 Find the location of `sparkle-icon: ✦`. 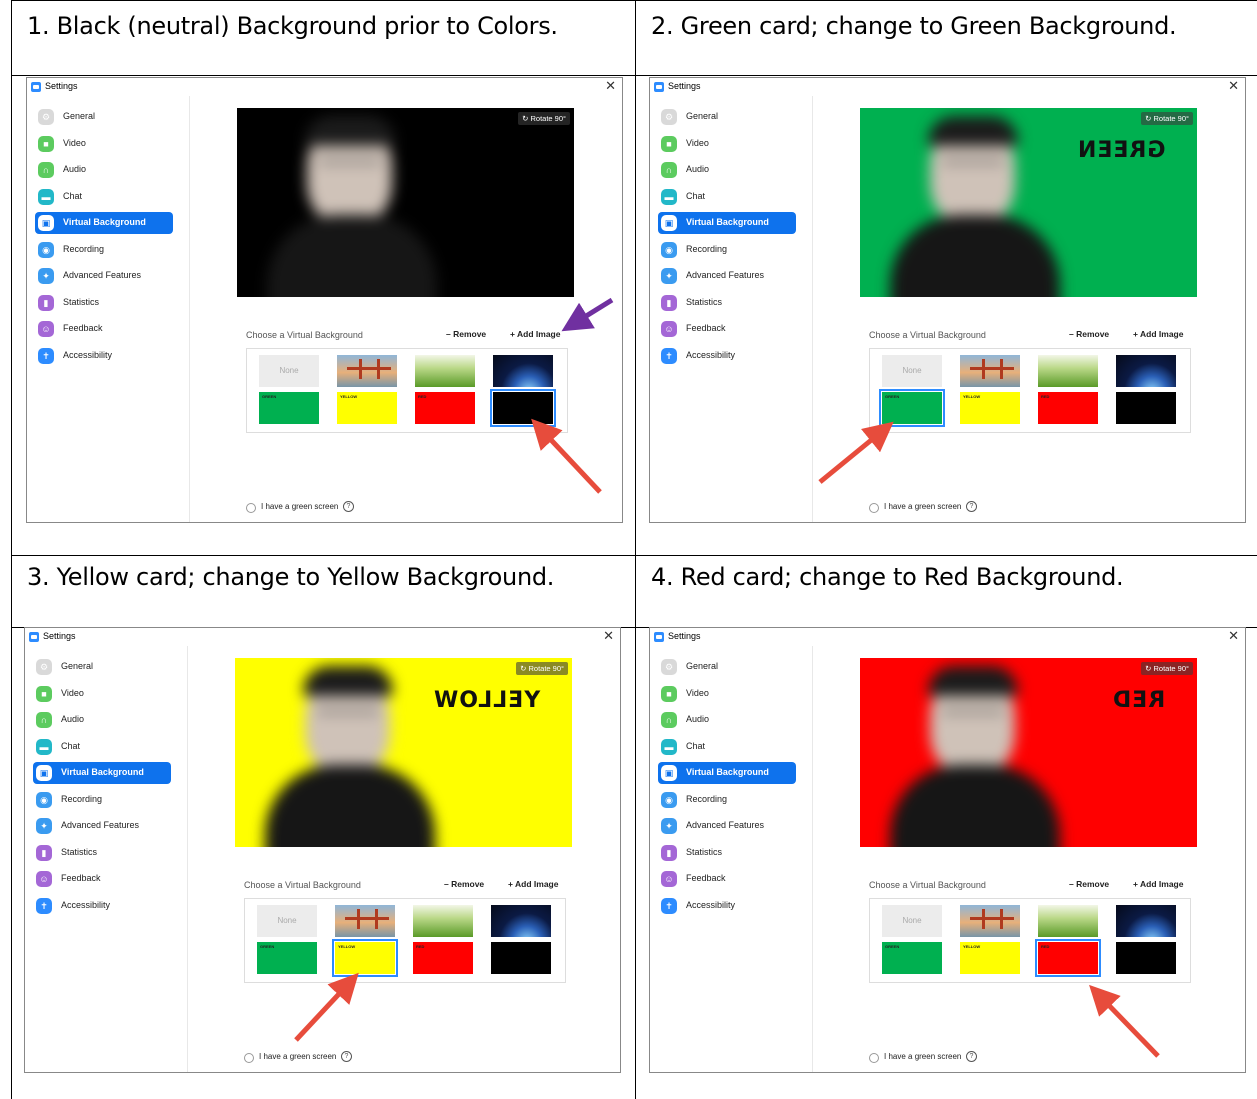

sparkle-icon: ✦ is located at coordinates (46, 276).